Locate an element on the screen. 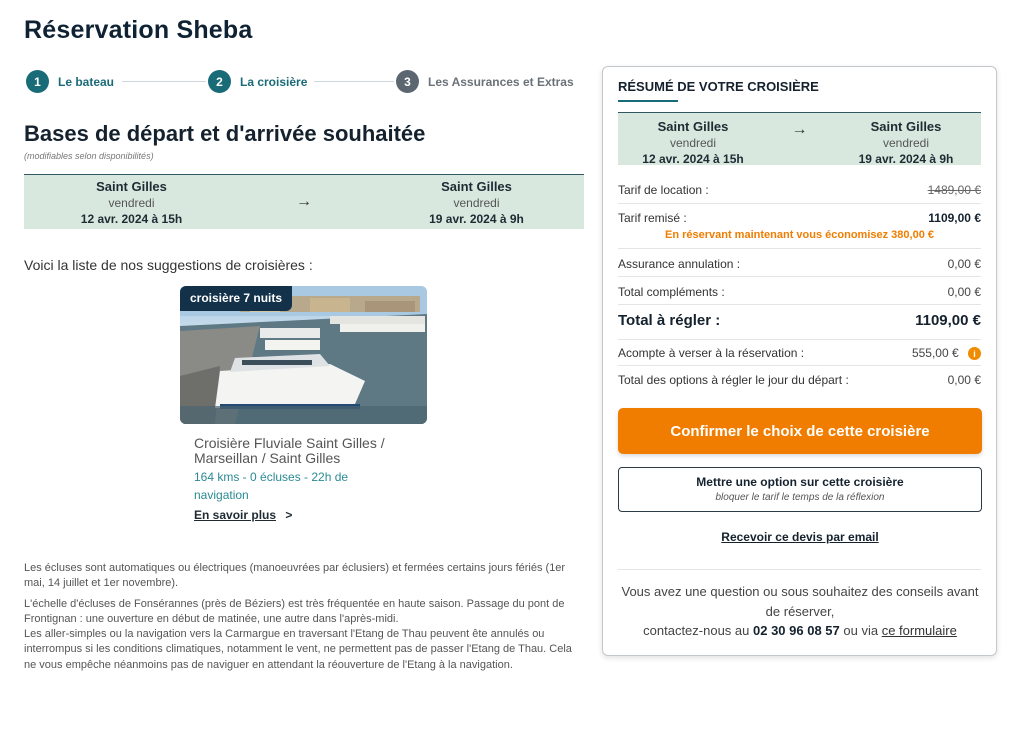  rental-price-label: Tarif de location : is located at coordinates (663, 190).